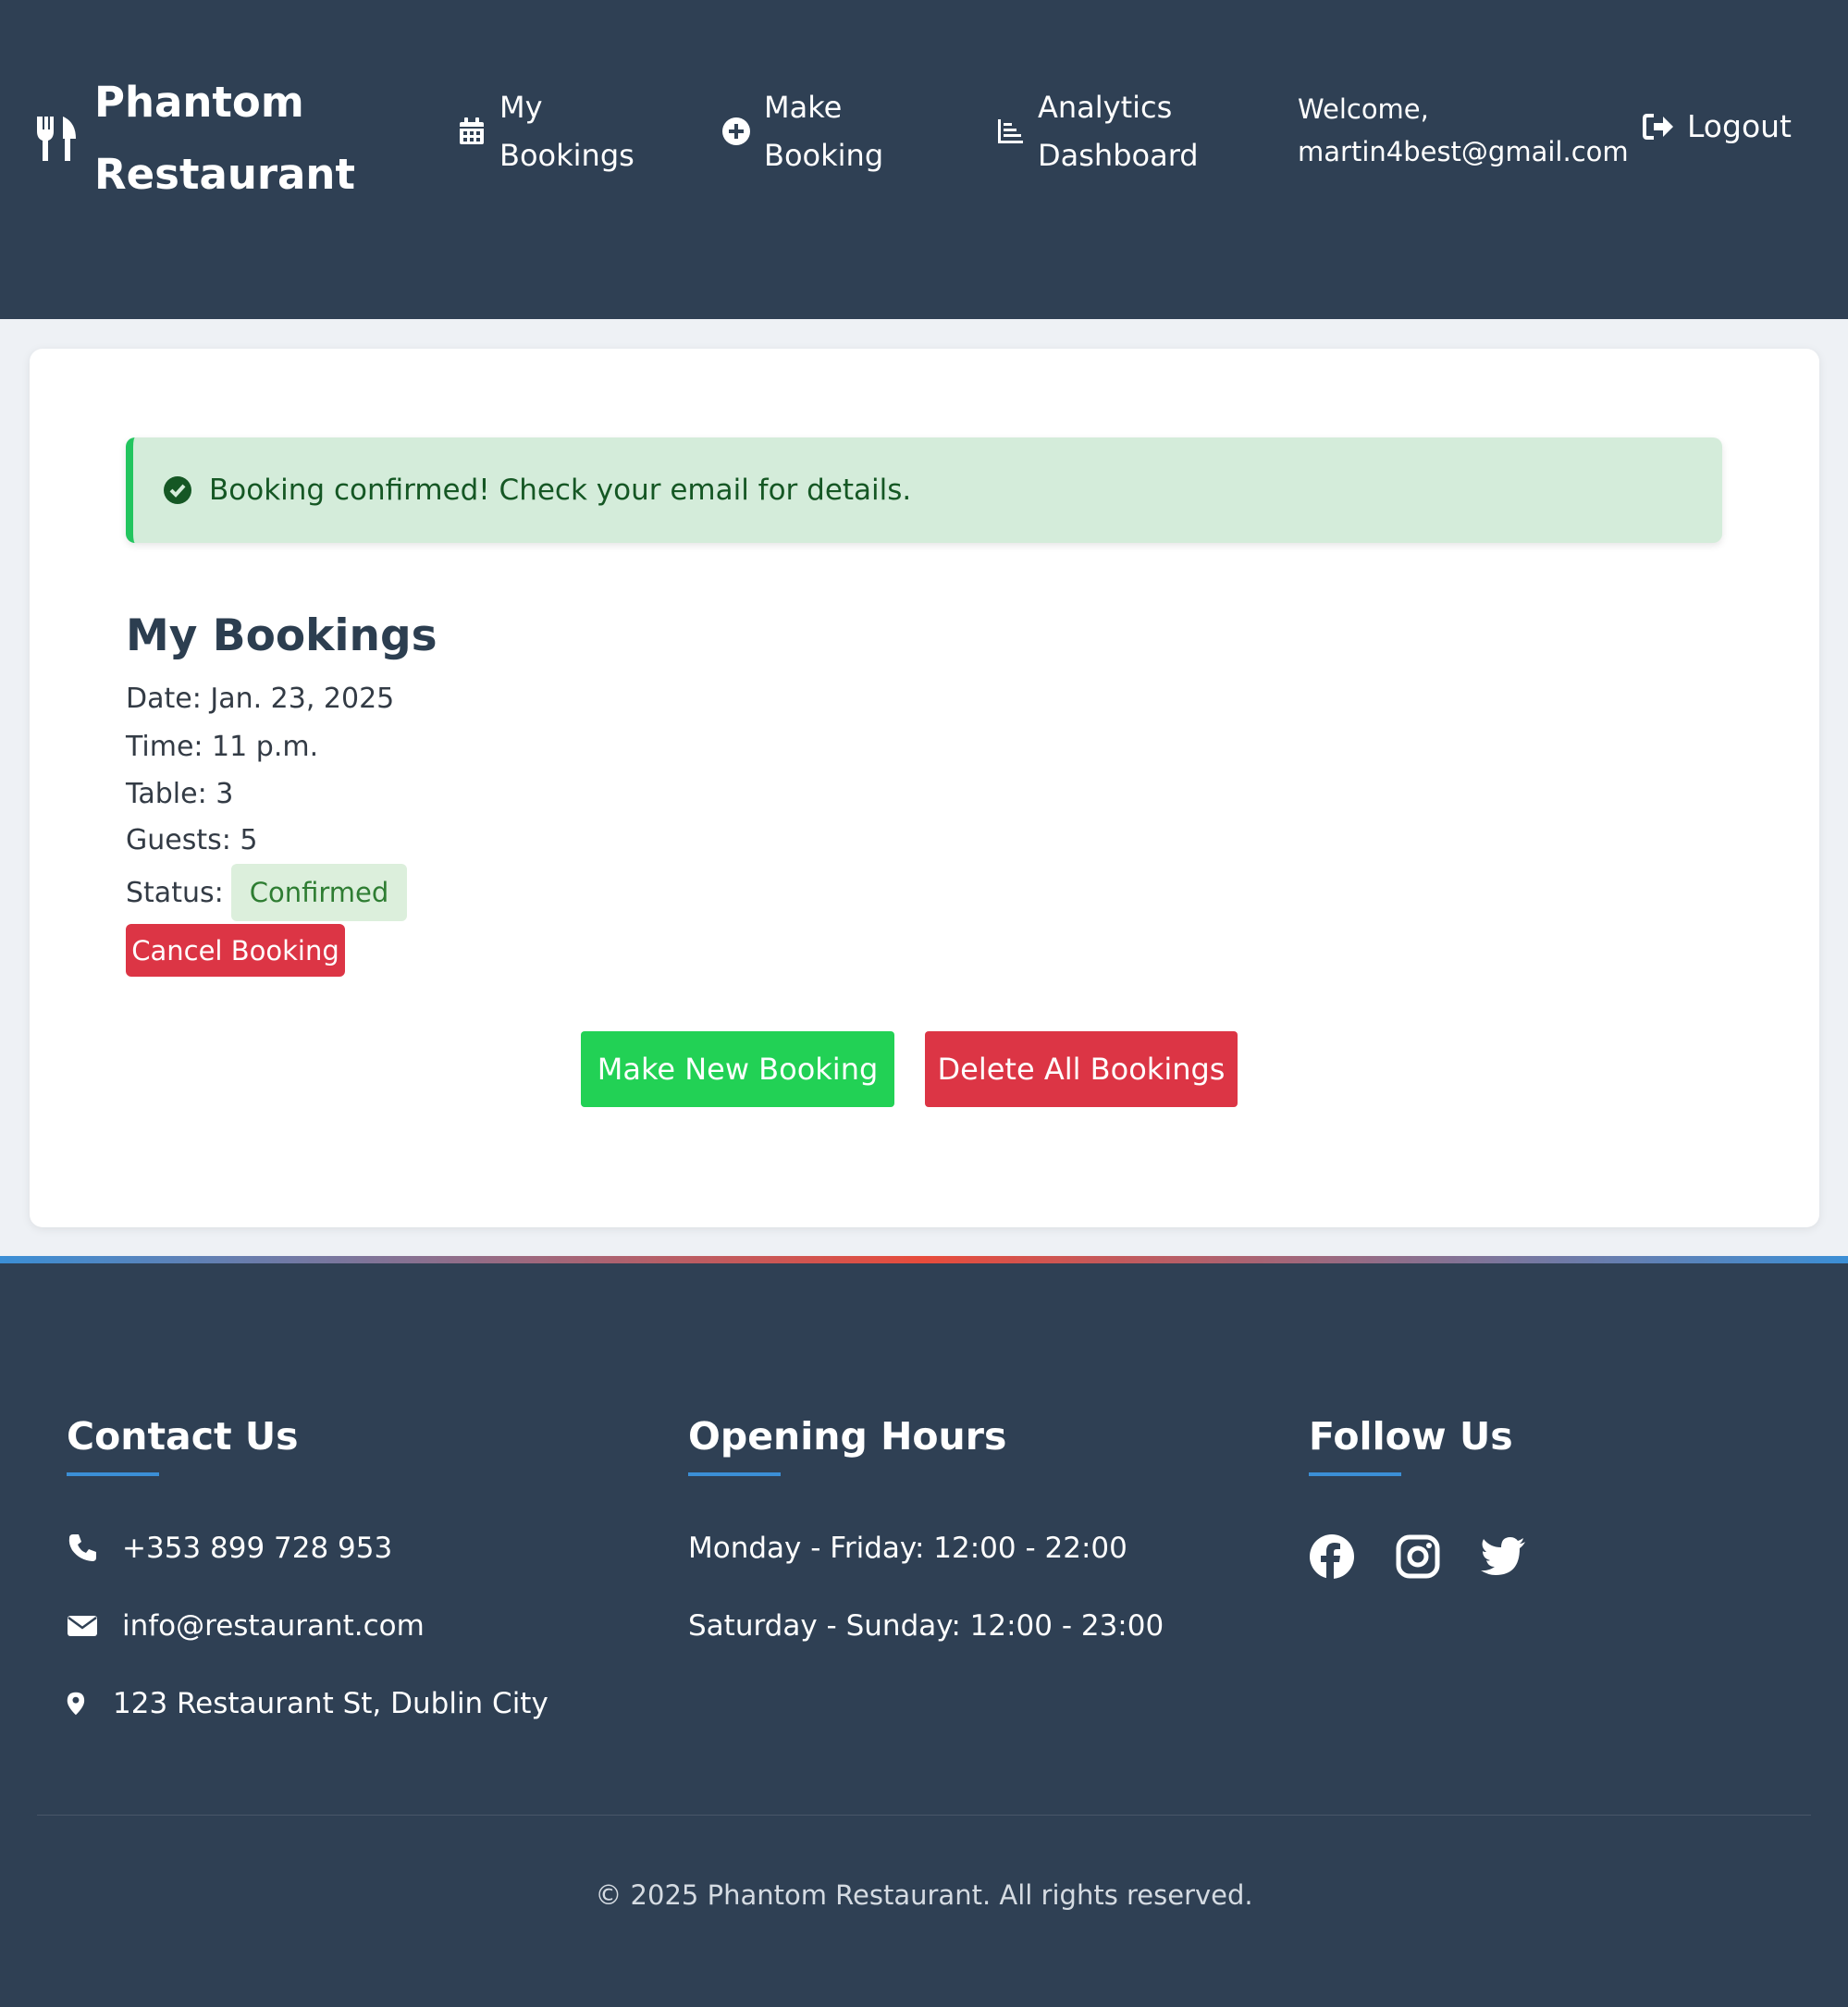 This screenshot has height=2007, width=1848. What do you see at coordinates (738, 1069) in the screenshot?
I see `make-new-booking-button: Make New Booking` at bounding box center [738, 1069].